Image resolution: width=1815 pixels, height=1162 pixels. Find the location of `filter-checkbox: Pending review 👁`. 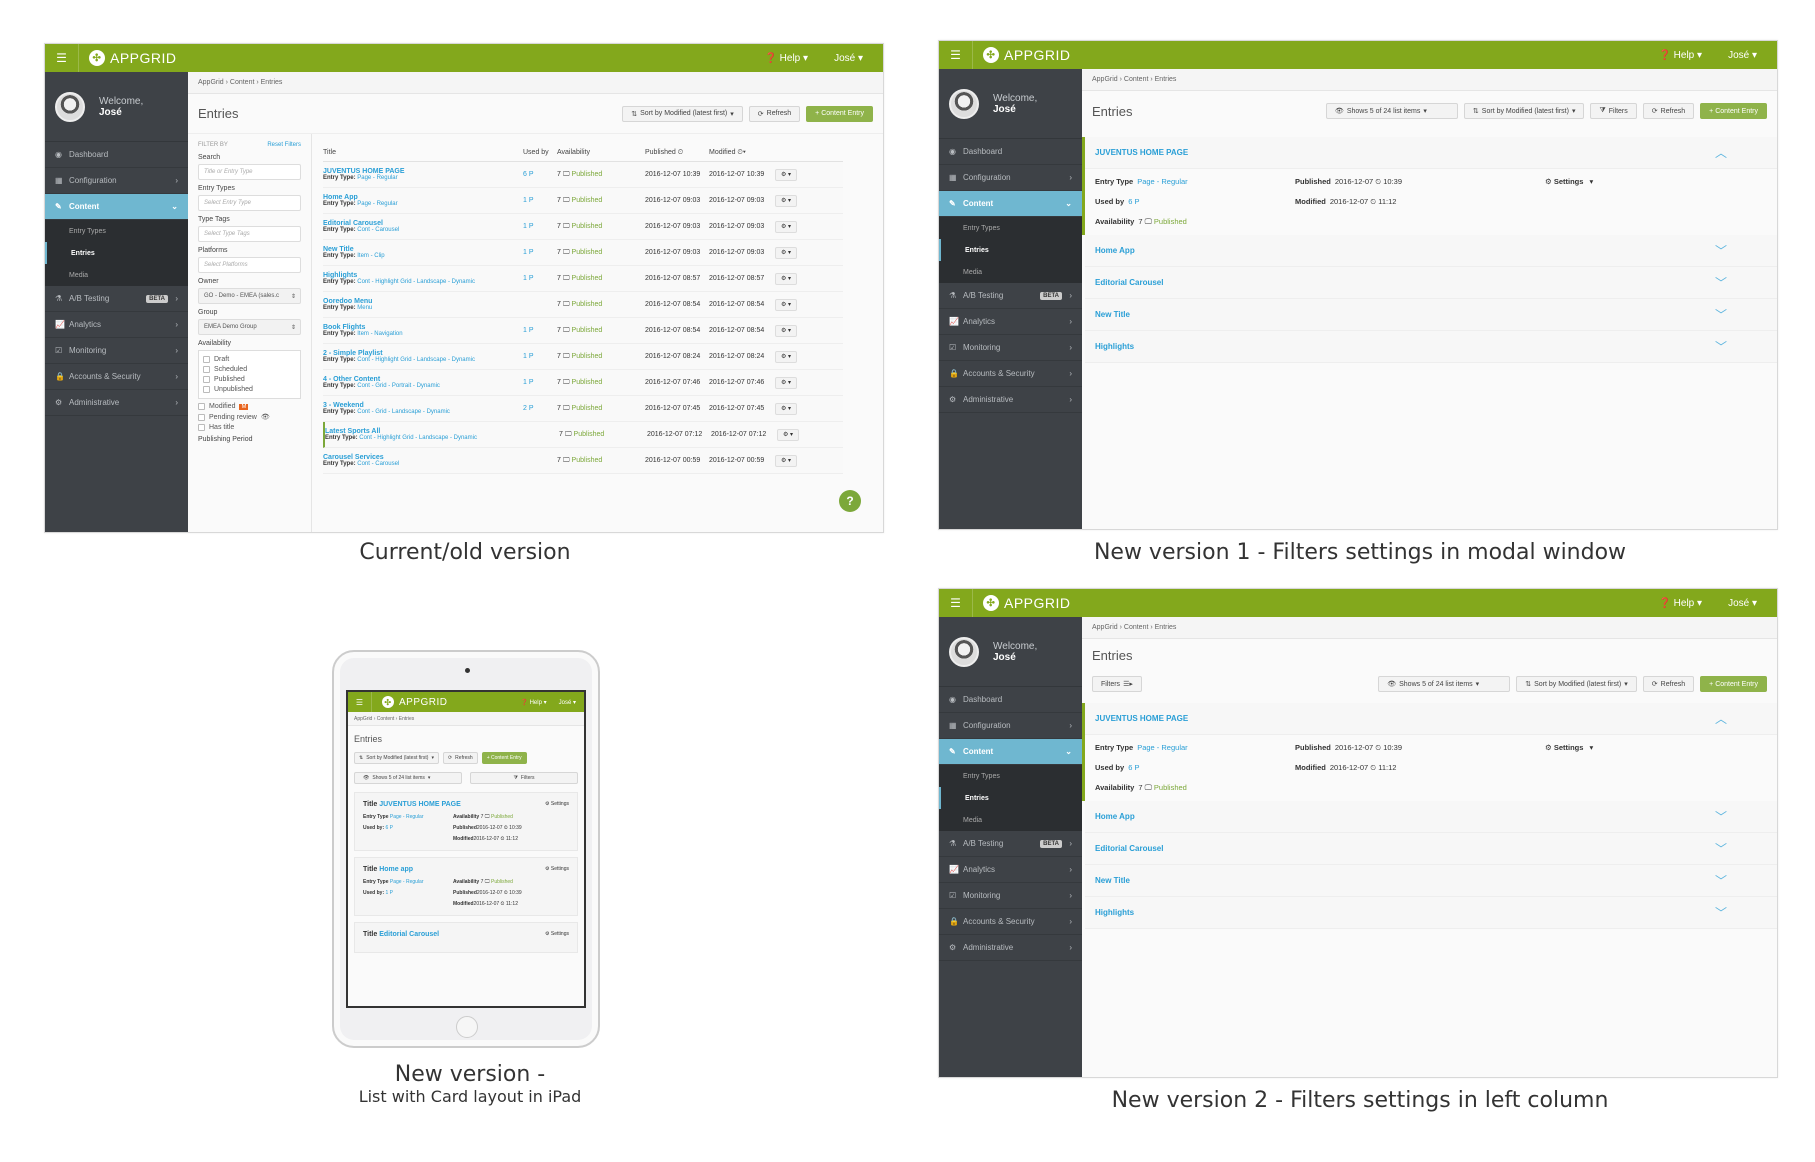

filter-checkbox: Pending review 👁 is located at coordinates (249, 417).